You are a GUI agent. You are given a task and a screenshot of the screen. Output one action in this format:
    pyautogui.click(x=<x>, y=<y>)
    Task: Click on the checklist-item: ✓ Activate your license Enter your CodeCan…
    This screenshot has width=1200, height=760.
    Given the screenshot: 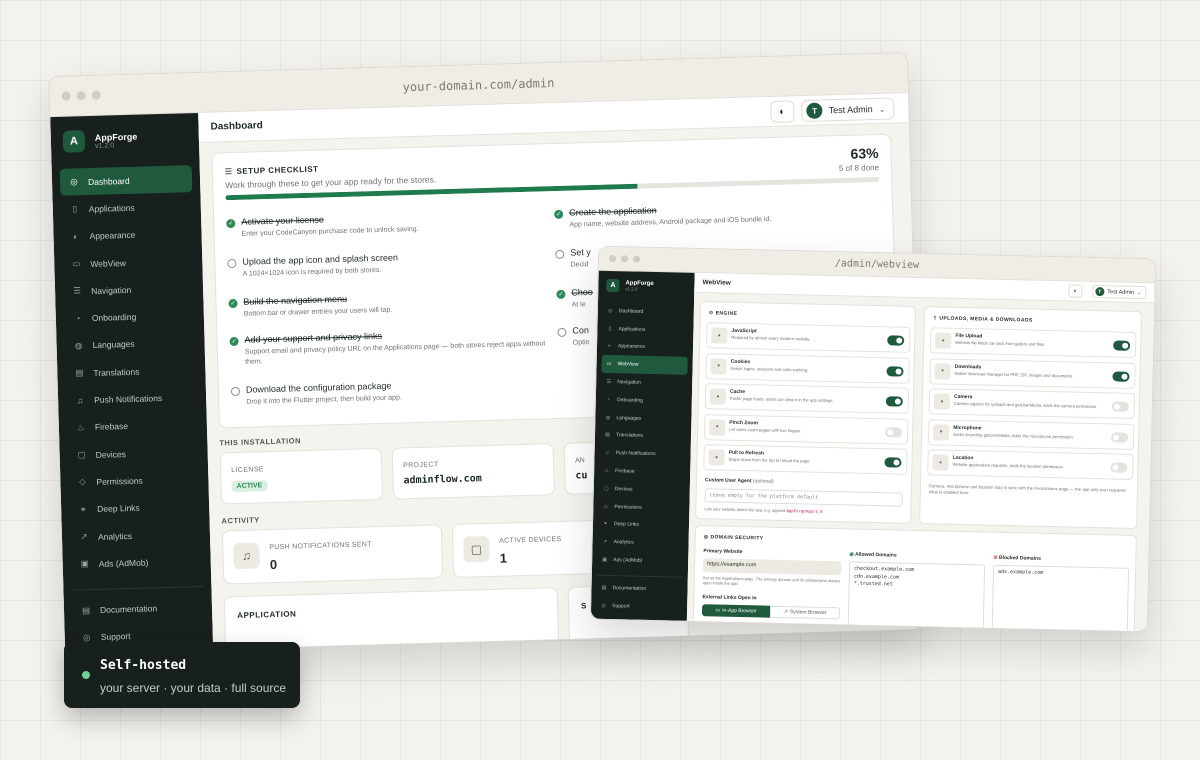 What is the action you would take?
    pyautogui.click(x=386, y=224)
    